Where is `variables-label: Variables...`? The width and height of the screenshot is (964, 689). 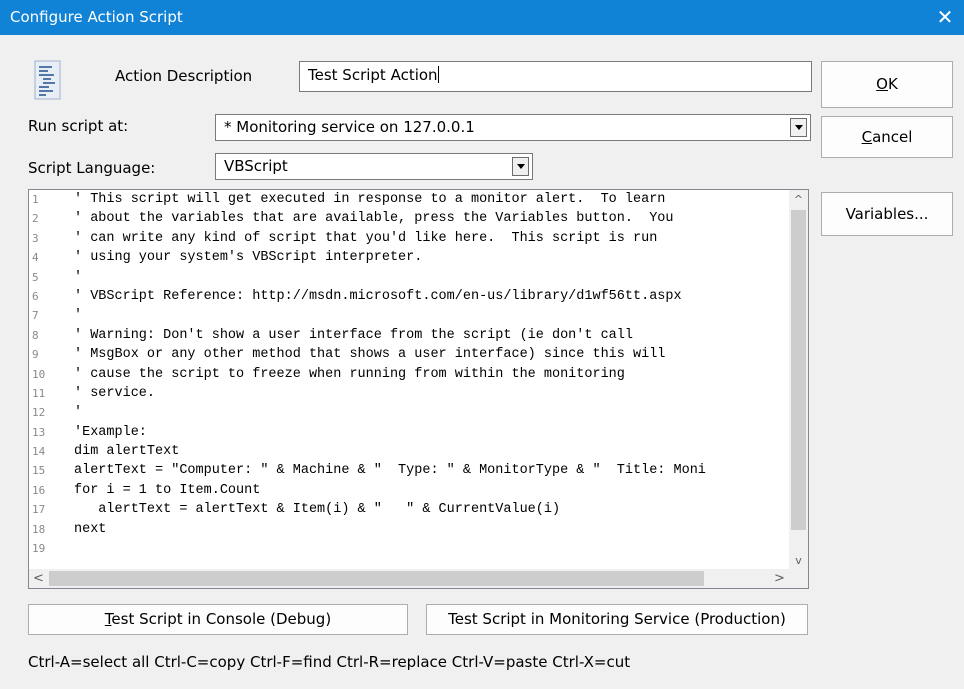 variables-label: Variables... is located at coordinates (887, 214).